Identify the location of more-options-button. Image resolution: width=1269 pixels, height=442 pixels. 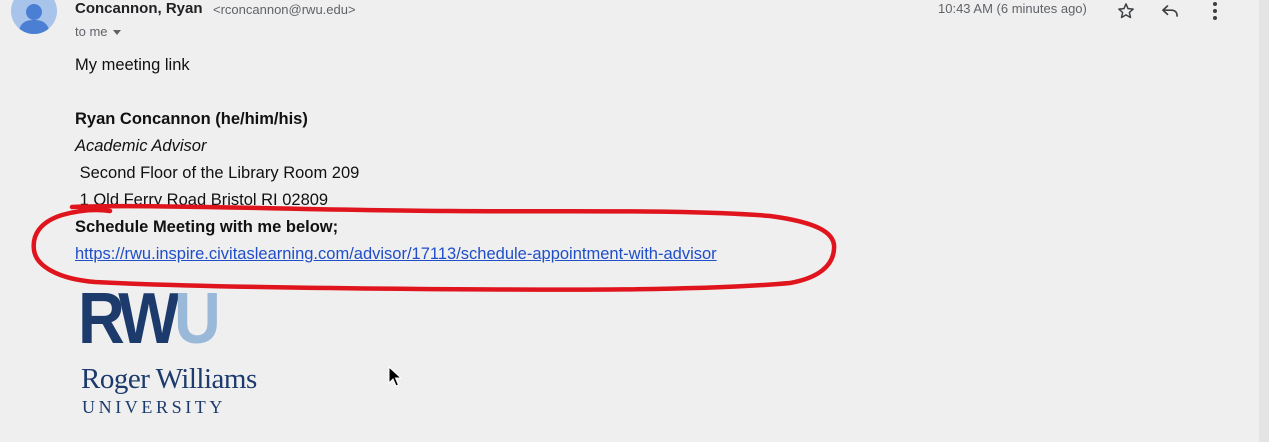
(1215, 12).